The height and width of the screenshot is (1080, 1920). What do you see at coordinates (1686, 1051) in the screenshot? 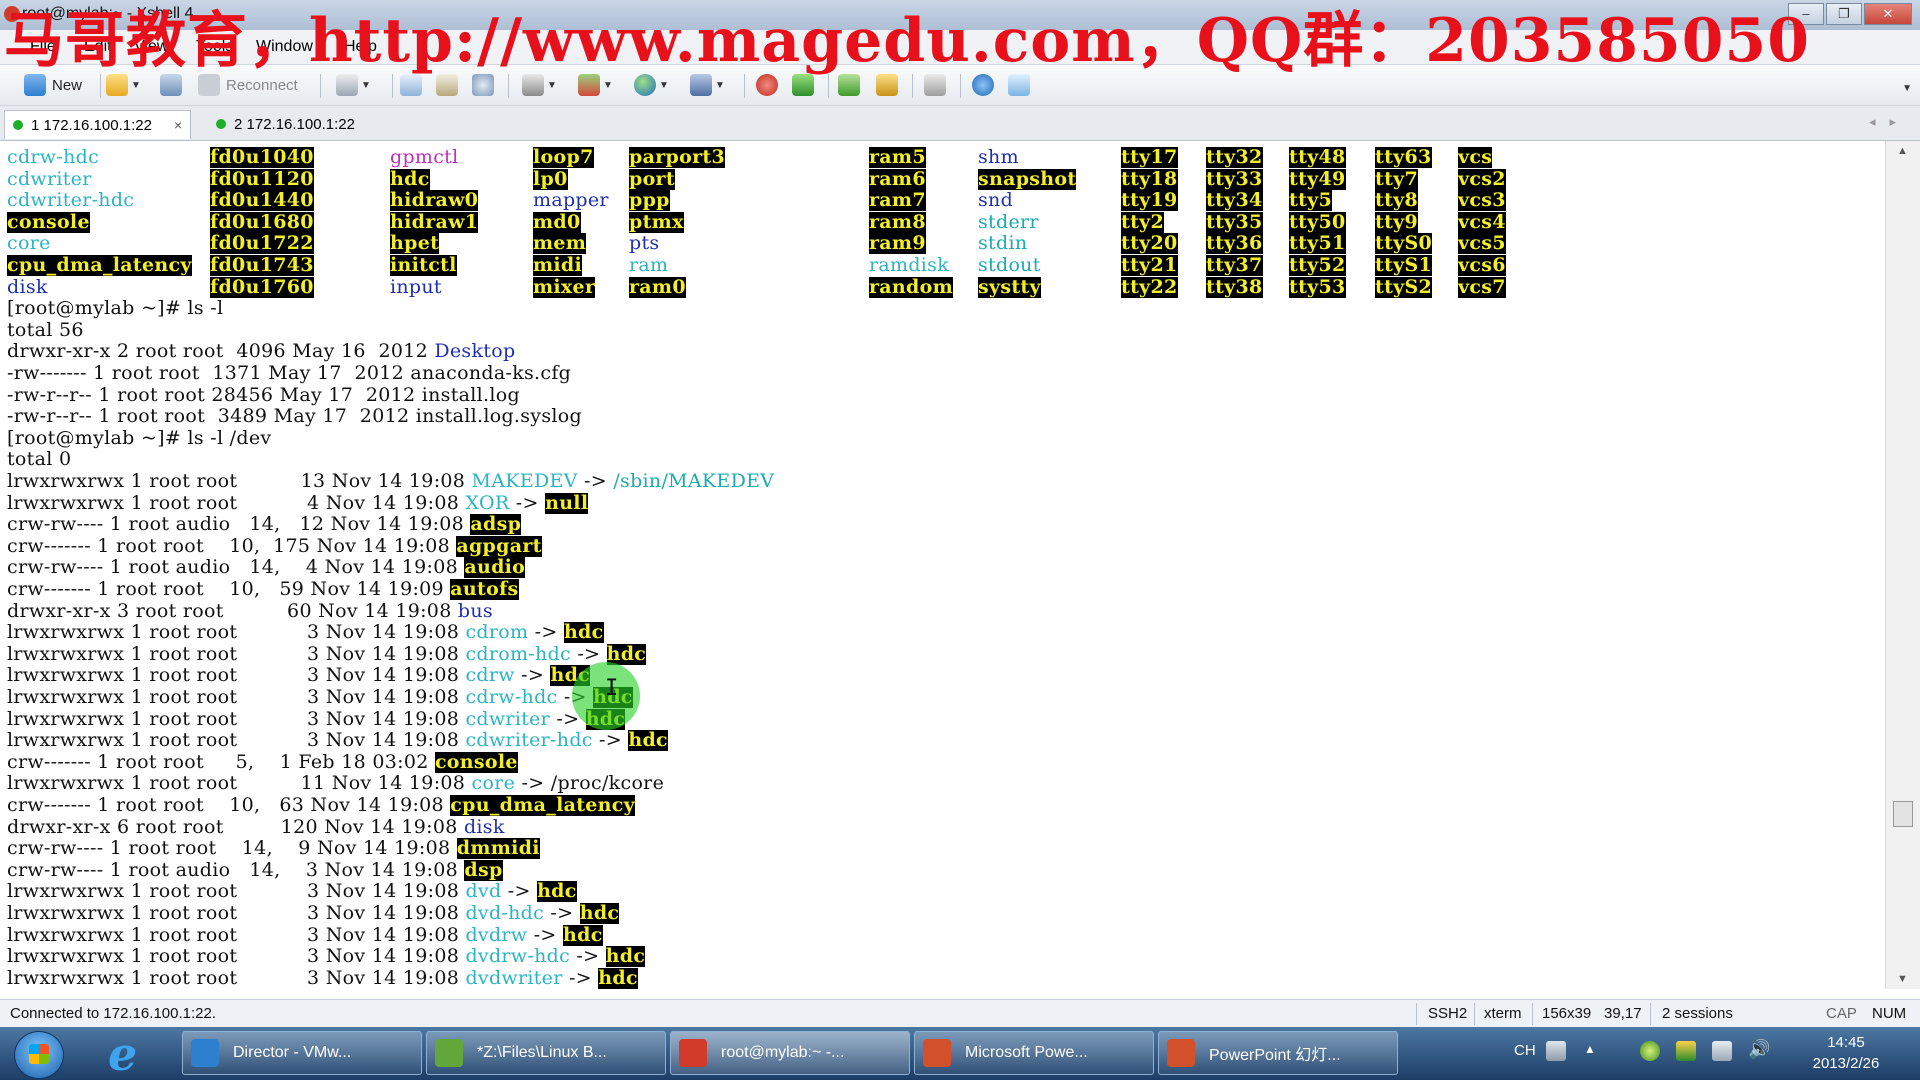
I see `nvidia-tray-icon` at bounding box center [1686, 1051].